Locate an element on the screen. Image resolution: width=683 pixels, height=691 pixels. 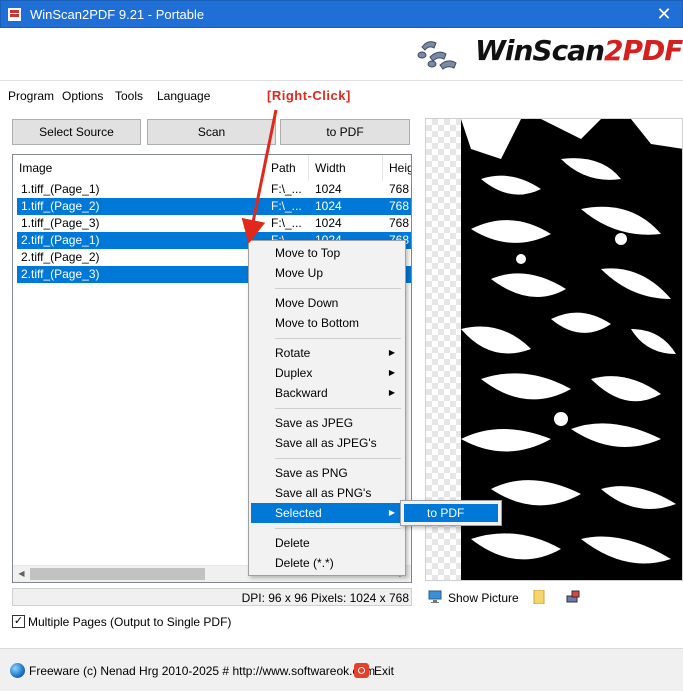
menu-save-all-as-pngs: Save all as PNG's is located at coordinates (327, 493).